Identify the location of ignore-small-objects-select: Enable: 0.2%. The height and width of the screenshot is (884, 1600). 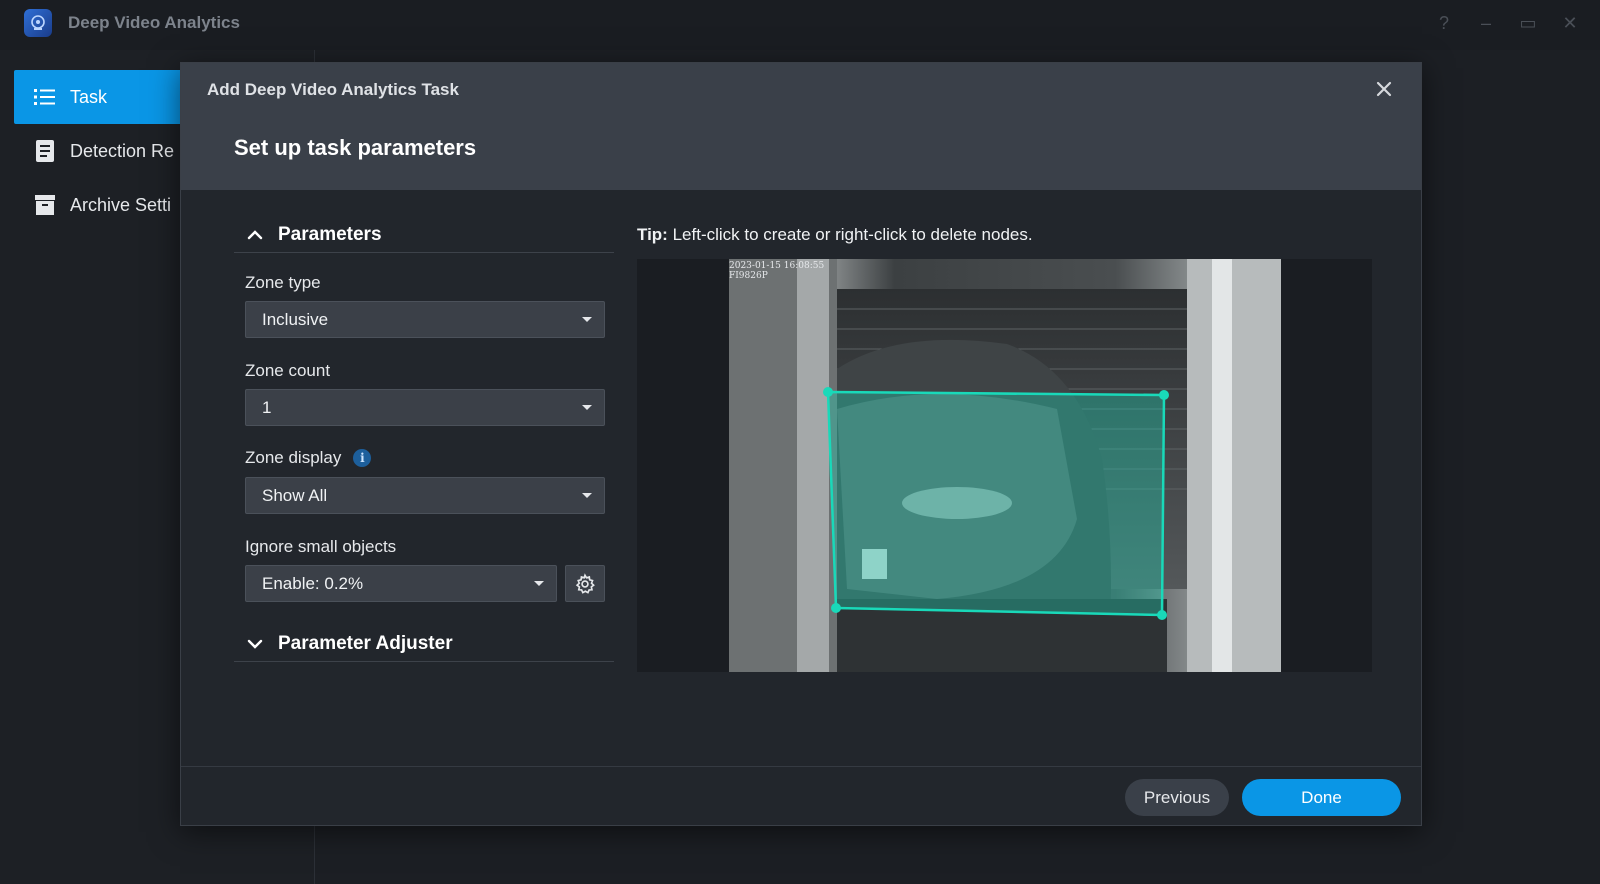
(401, 583).